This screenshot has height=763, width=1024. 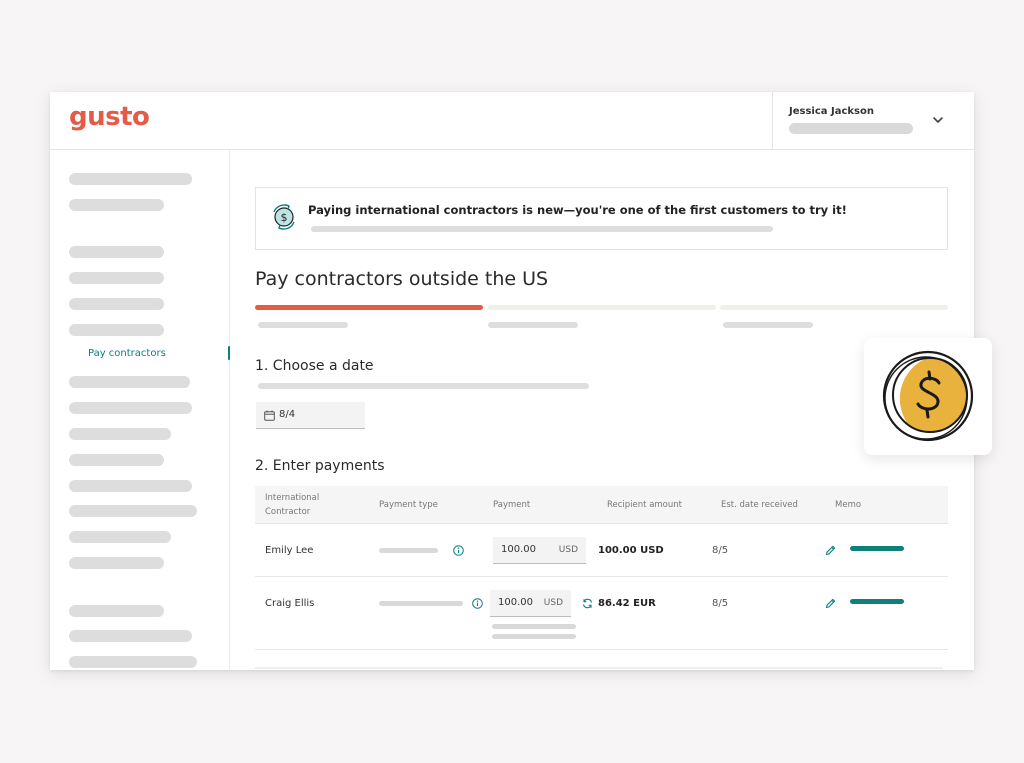 I want to click on chevron-down-icon, so click(x=938, y=120).